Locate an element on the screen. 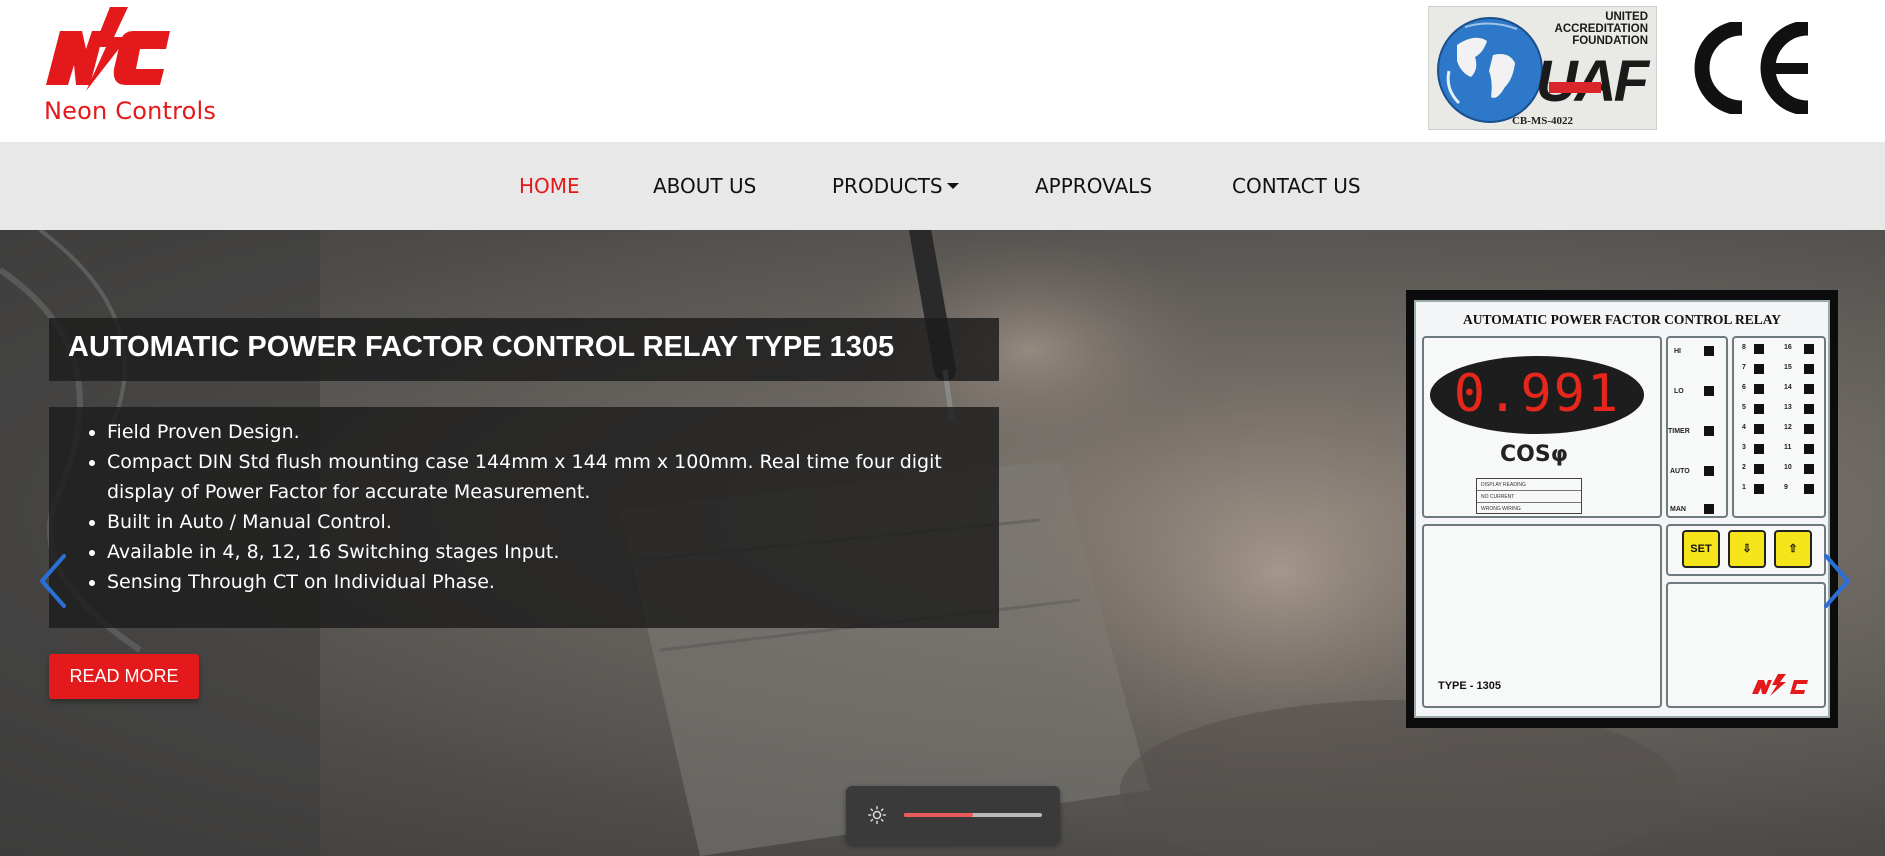 This screenshot has width=1885, height=856. brand-name: Neon Controls is located at coordinates (130, 111).